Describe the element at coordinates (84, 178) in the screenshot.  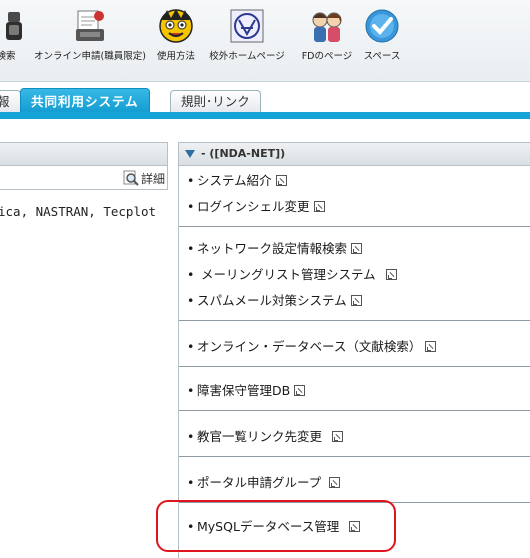
I see `left-panel-toolbar: 詳細` at that location.